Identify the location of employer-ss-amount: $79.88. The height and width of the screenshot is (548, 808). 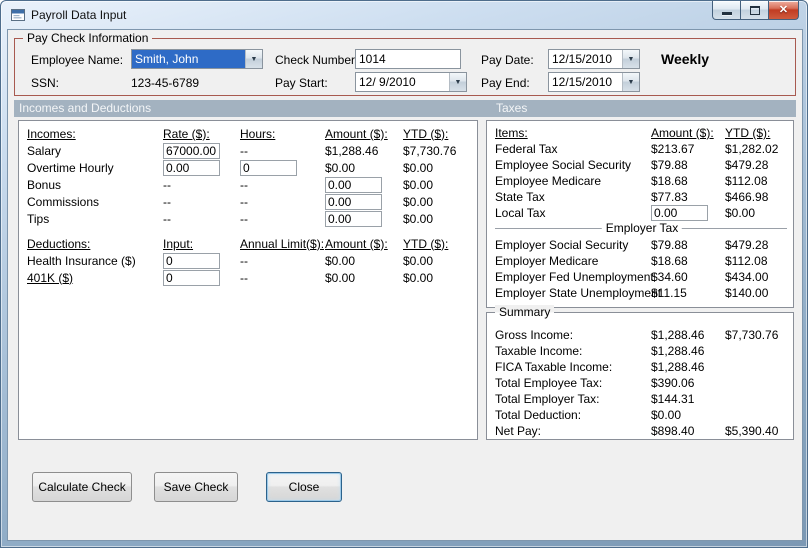
(669, 245).